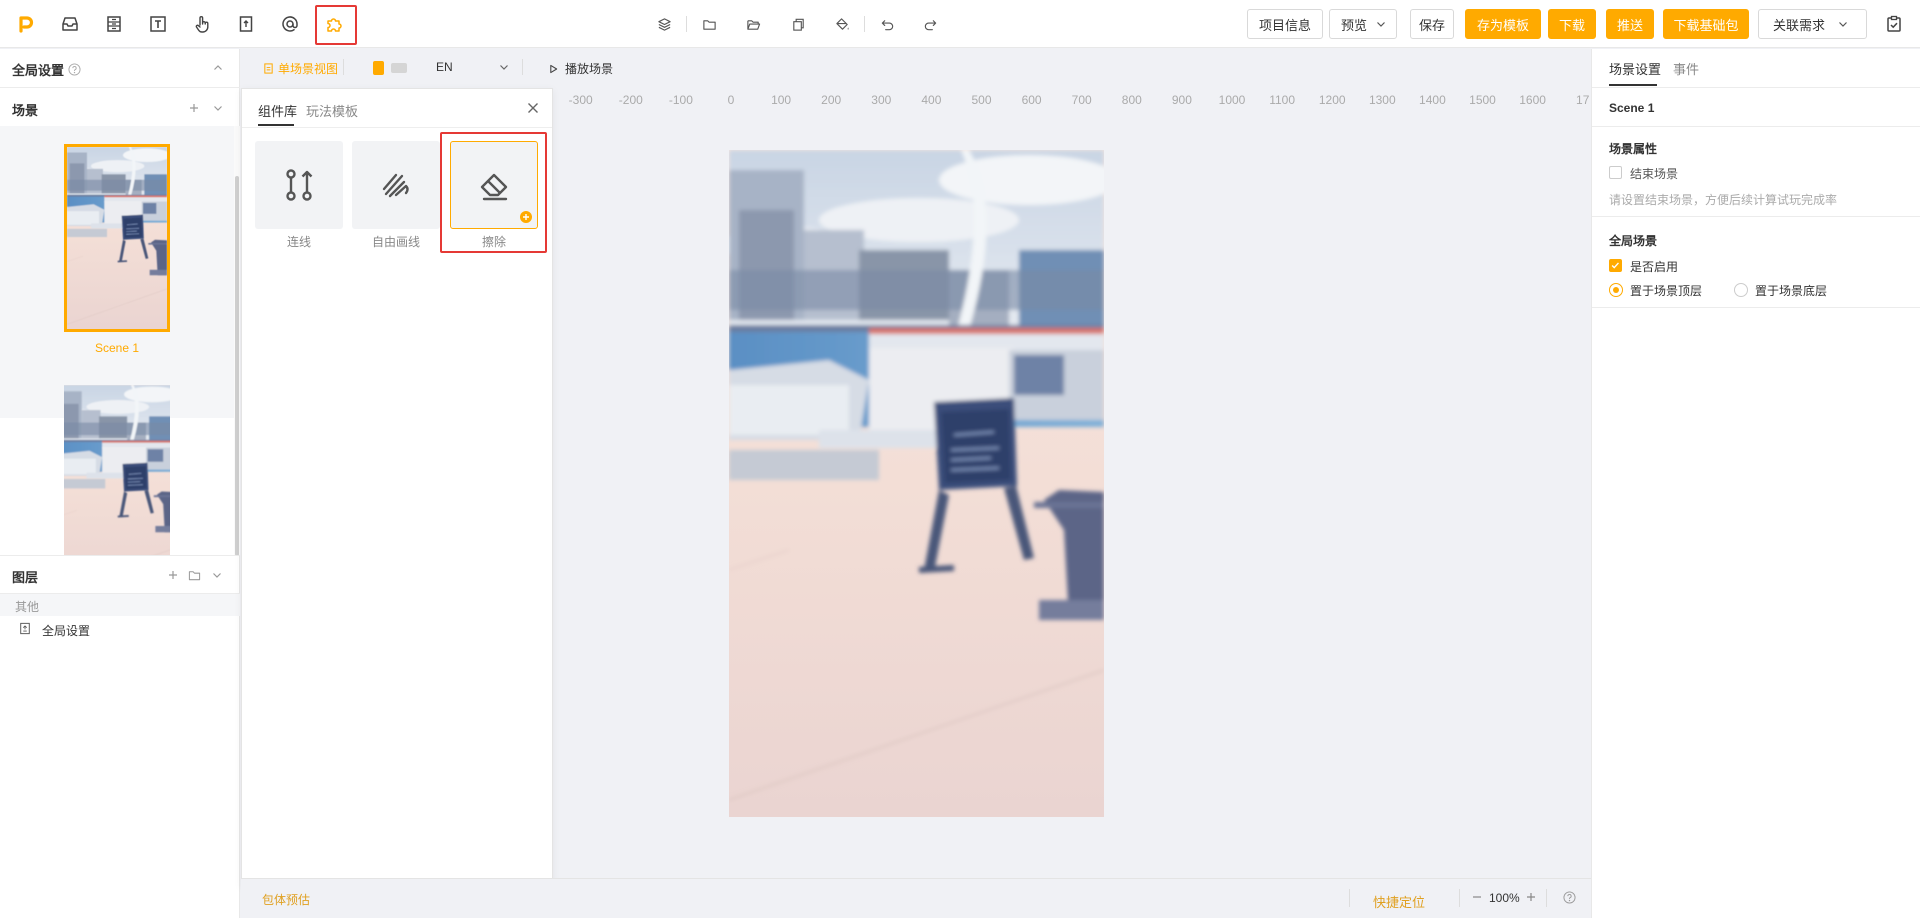 The image size is (1920, 918). What do you see at coordinates (753, 24) in the screenshot?
I see `folder-open-icon` at bounding box center [753, 24].